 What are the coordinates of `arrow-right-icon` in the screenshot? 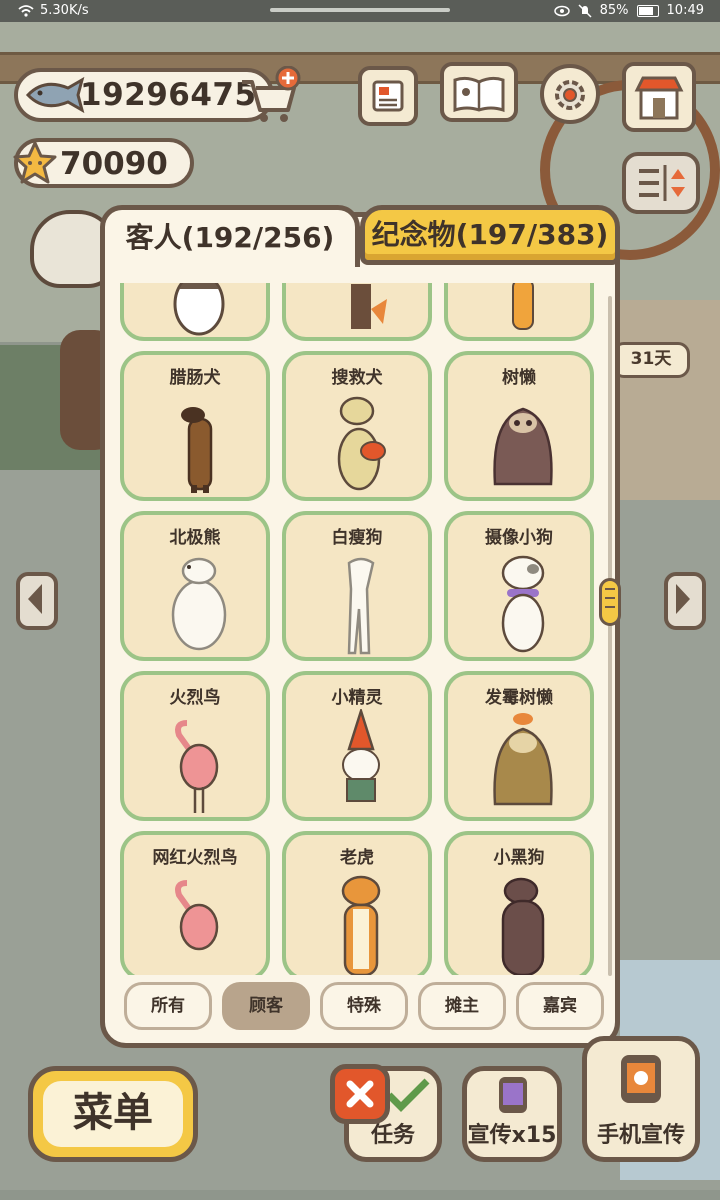 It's located at (683, 599).